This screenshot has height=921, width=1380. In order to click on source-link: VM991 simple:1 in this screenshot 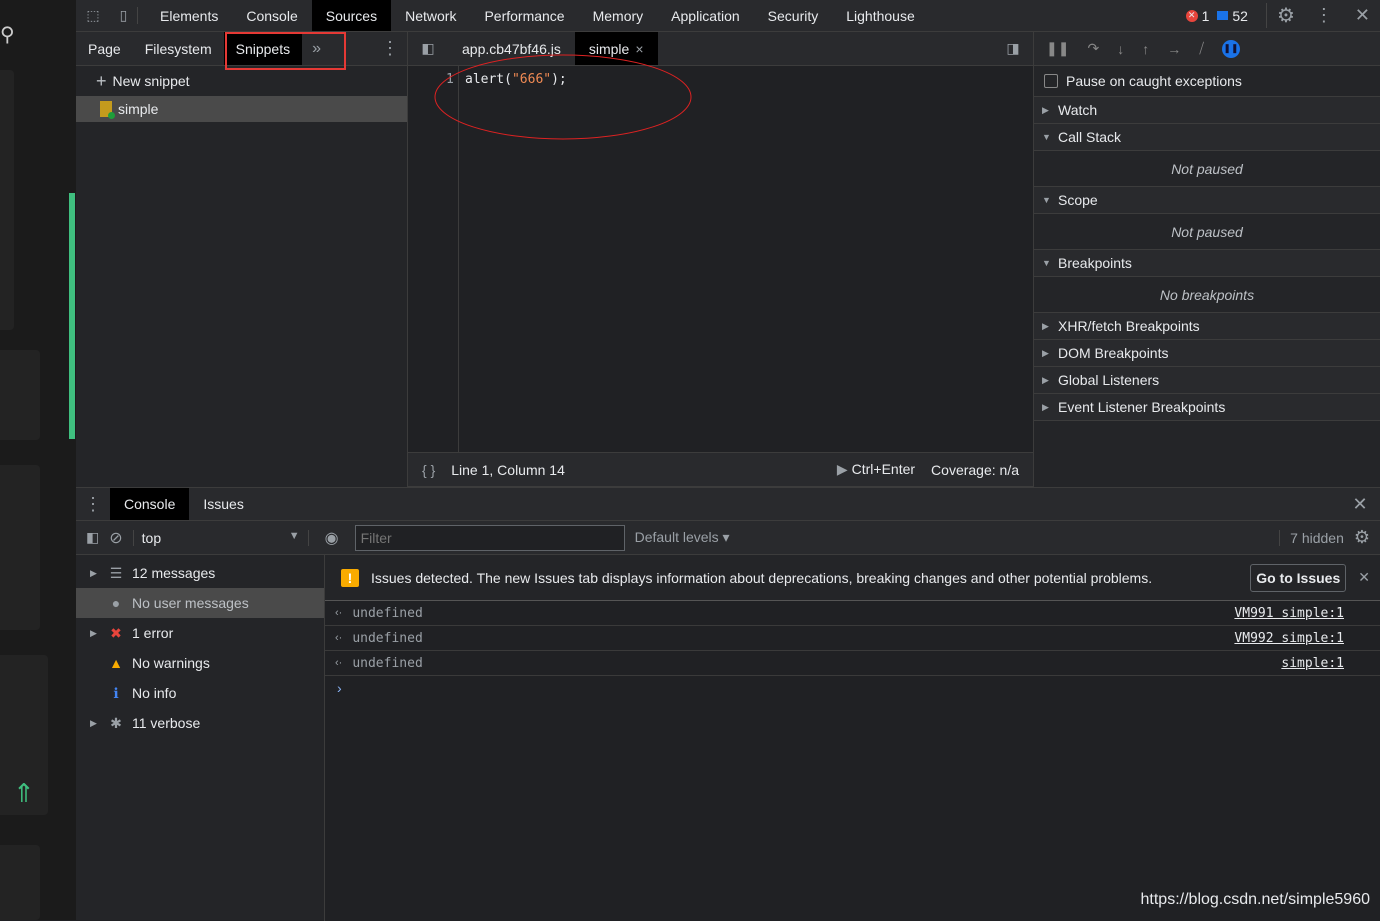, I will do `click(1289, 613)`.